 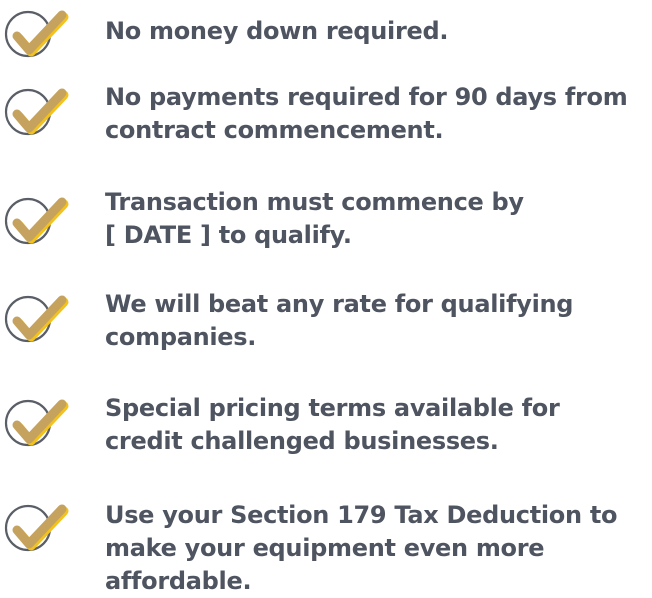 What do you see at coordinates (277, 31) in the screenshot?
I see `list-item-text: No money down required.` at bounding box center [277, 31].